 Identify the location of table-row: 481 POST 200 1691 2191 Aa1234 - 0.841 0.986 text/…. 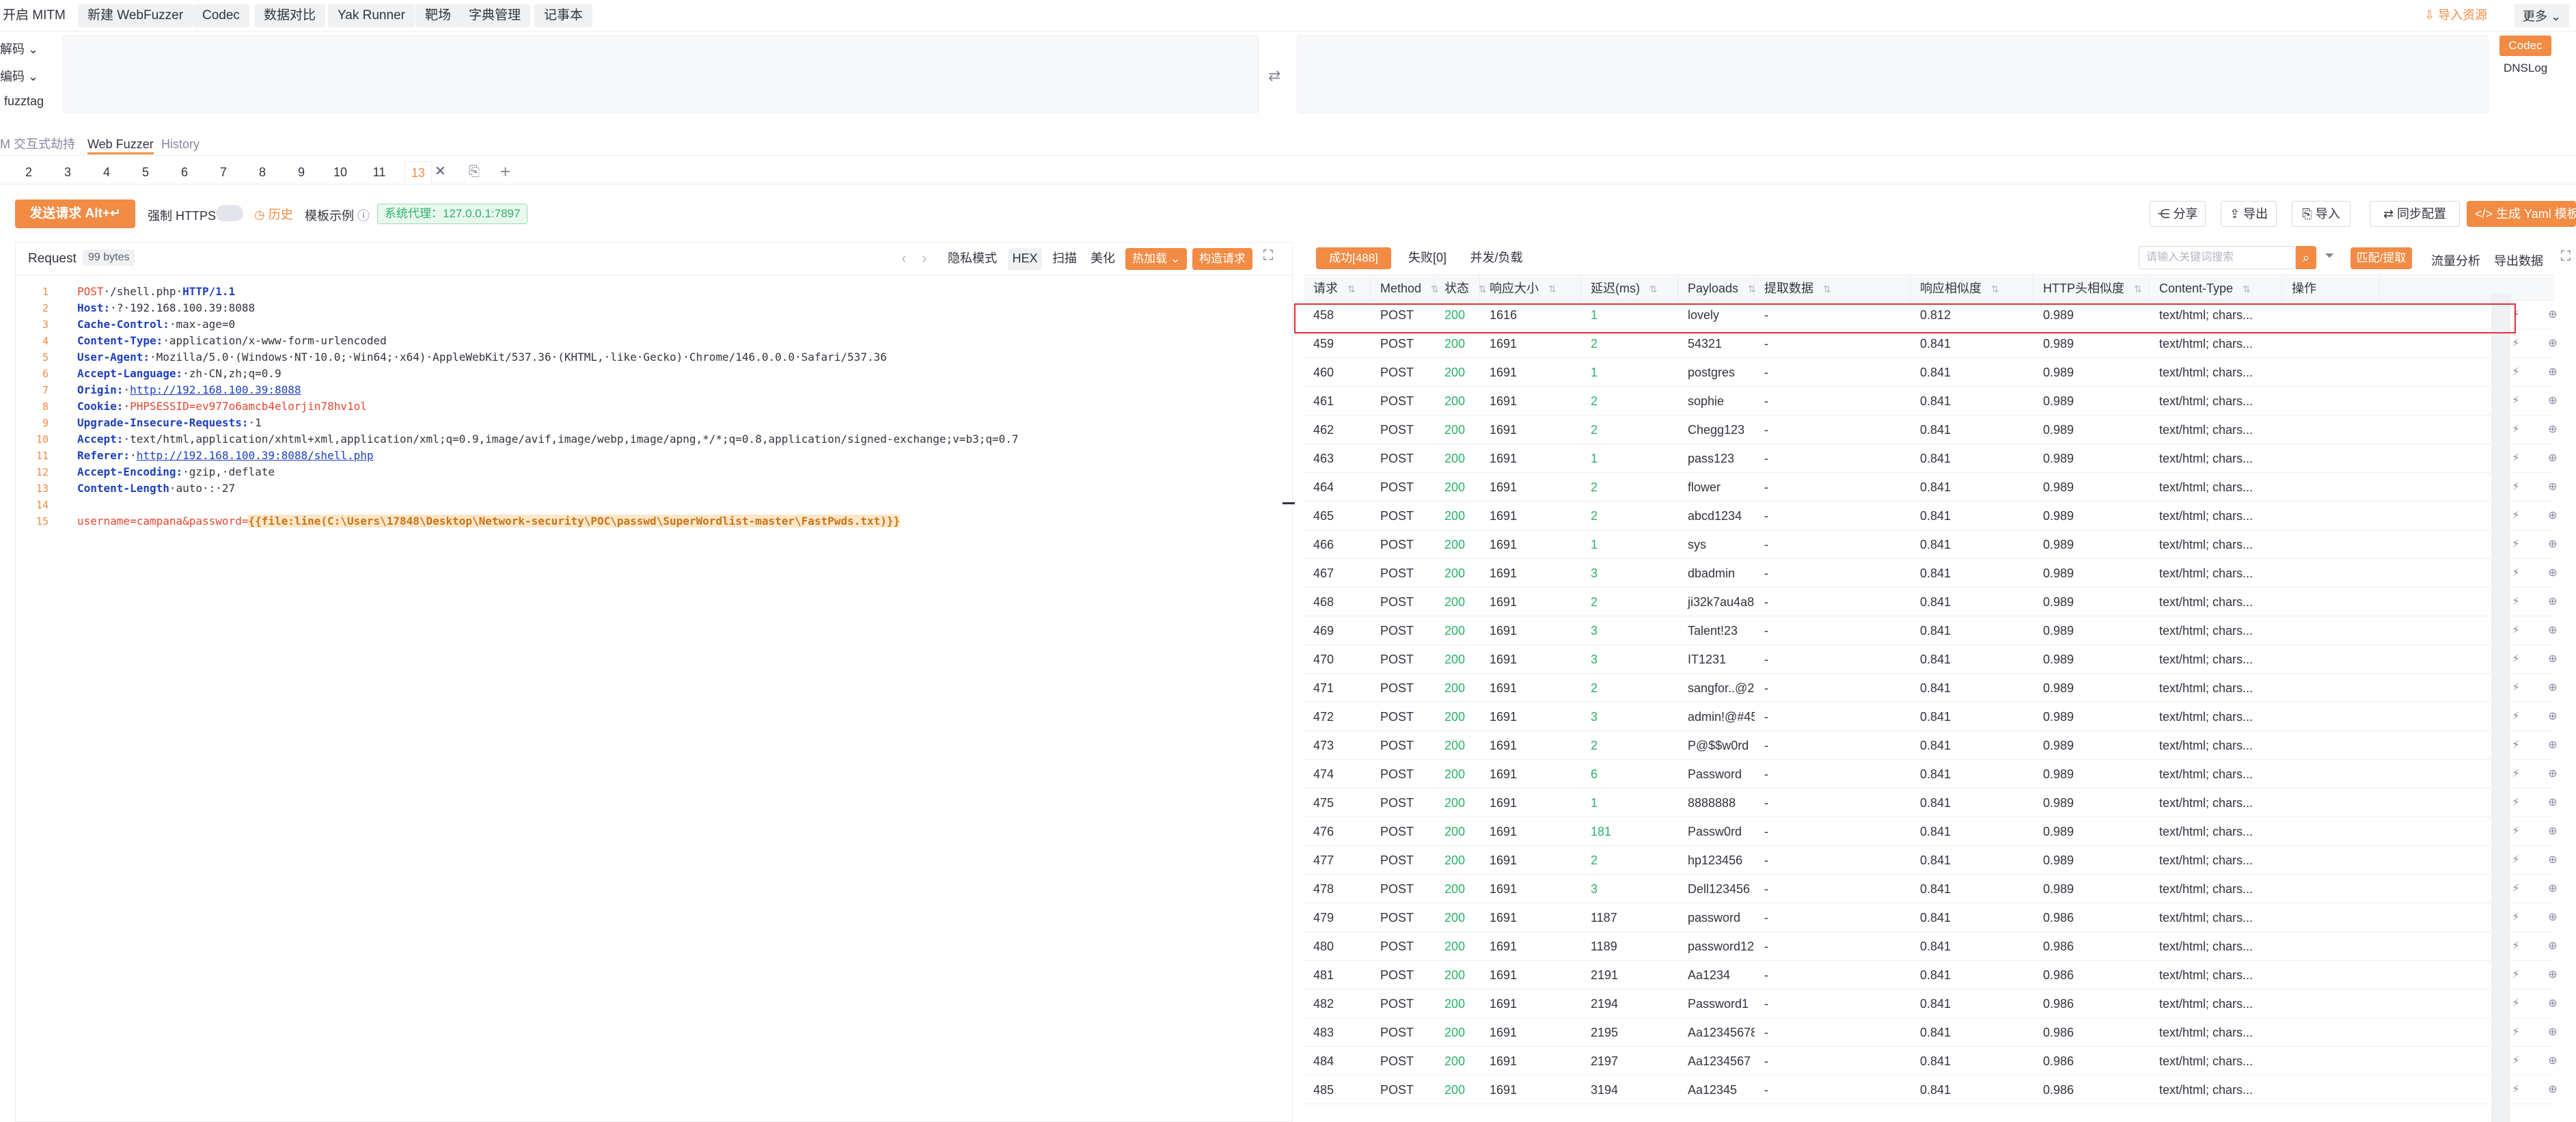
(1931, 975).